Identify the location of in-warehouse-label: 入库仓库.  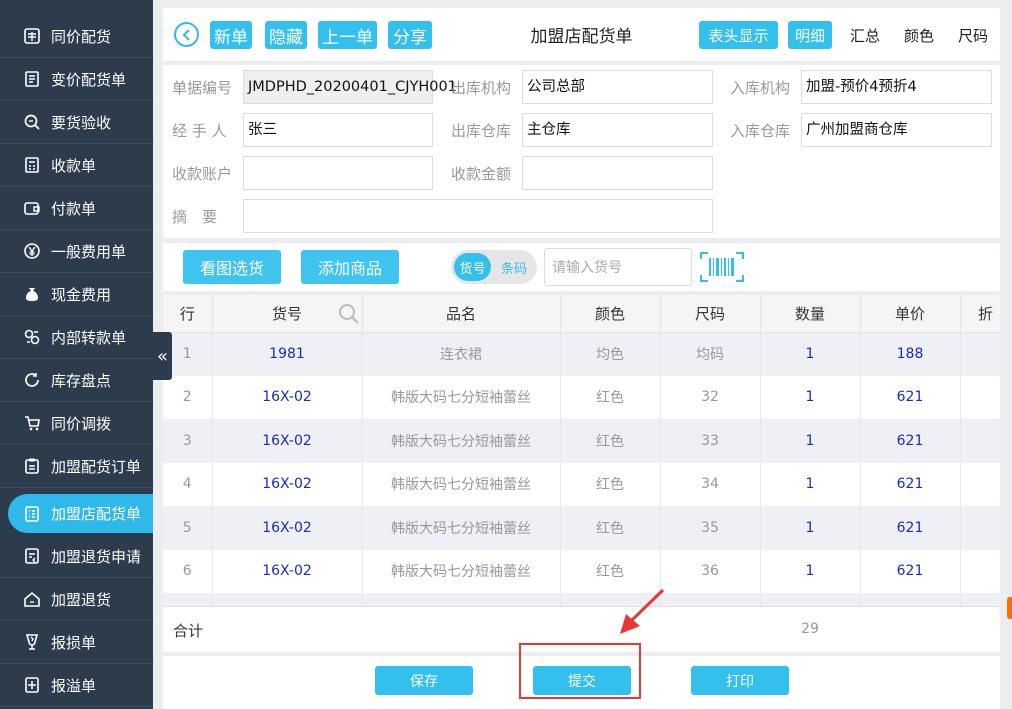
(760, 130).